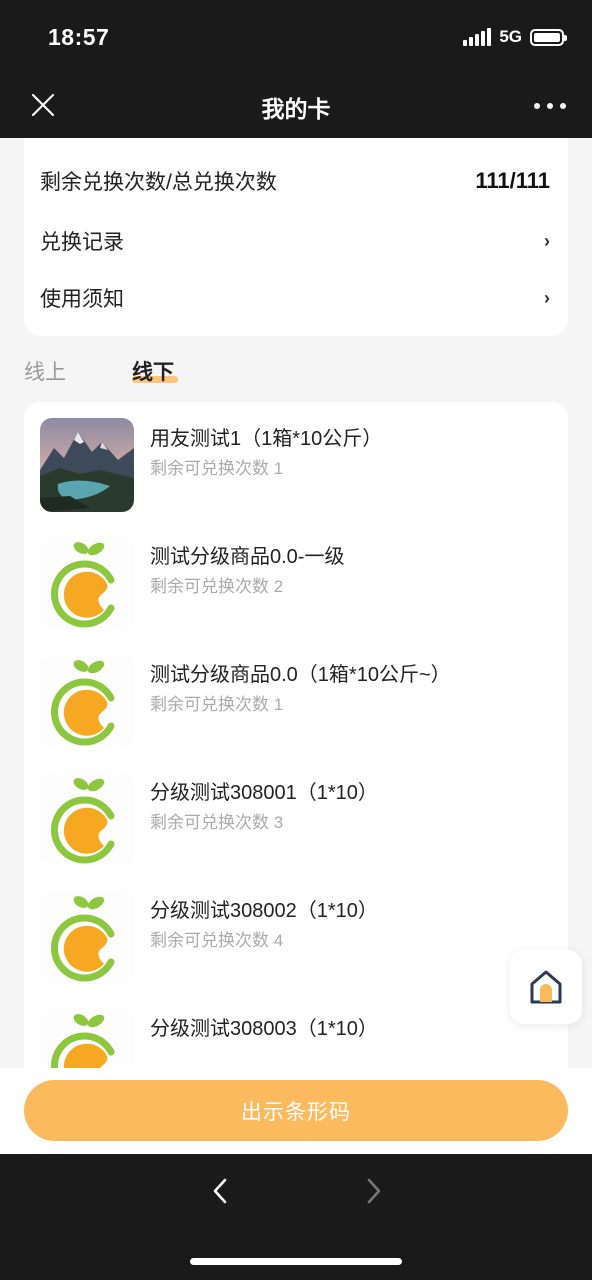  I want to click on browser-nav-bar, so click(296, 1217).